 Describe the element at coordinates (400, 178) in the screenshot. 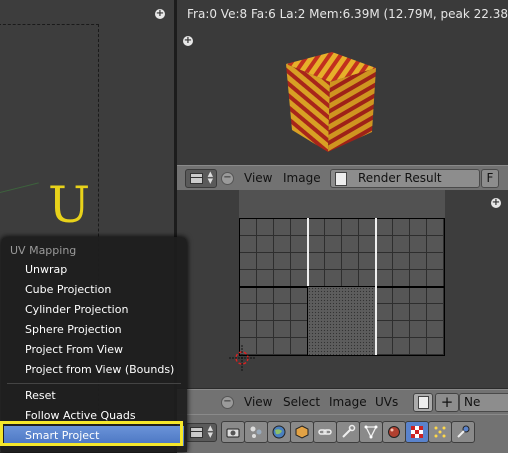

I see `image-name: Render Result` at that location.